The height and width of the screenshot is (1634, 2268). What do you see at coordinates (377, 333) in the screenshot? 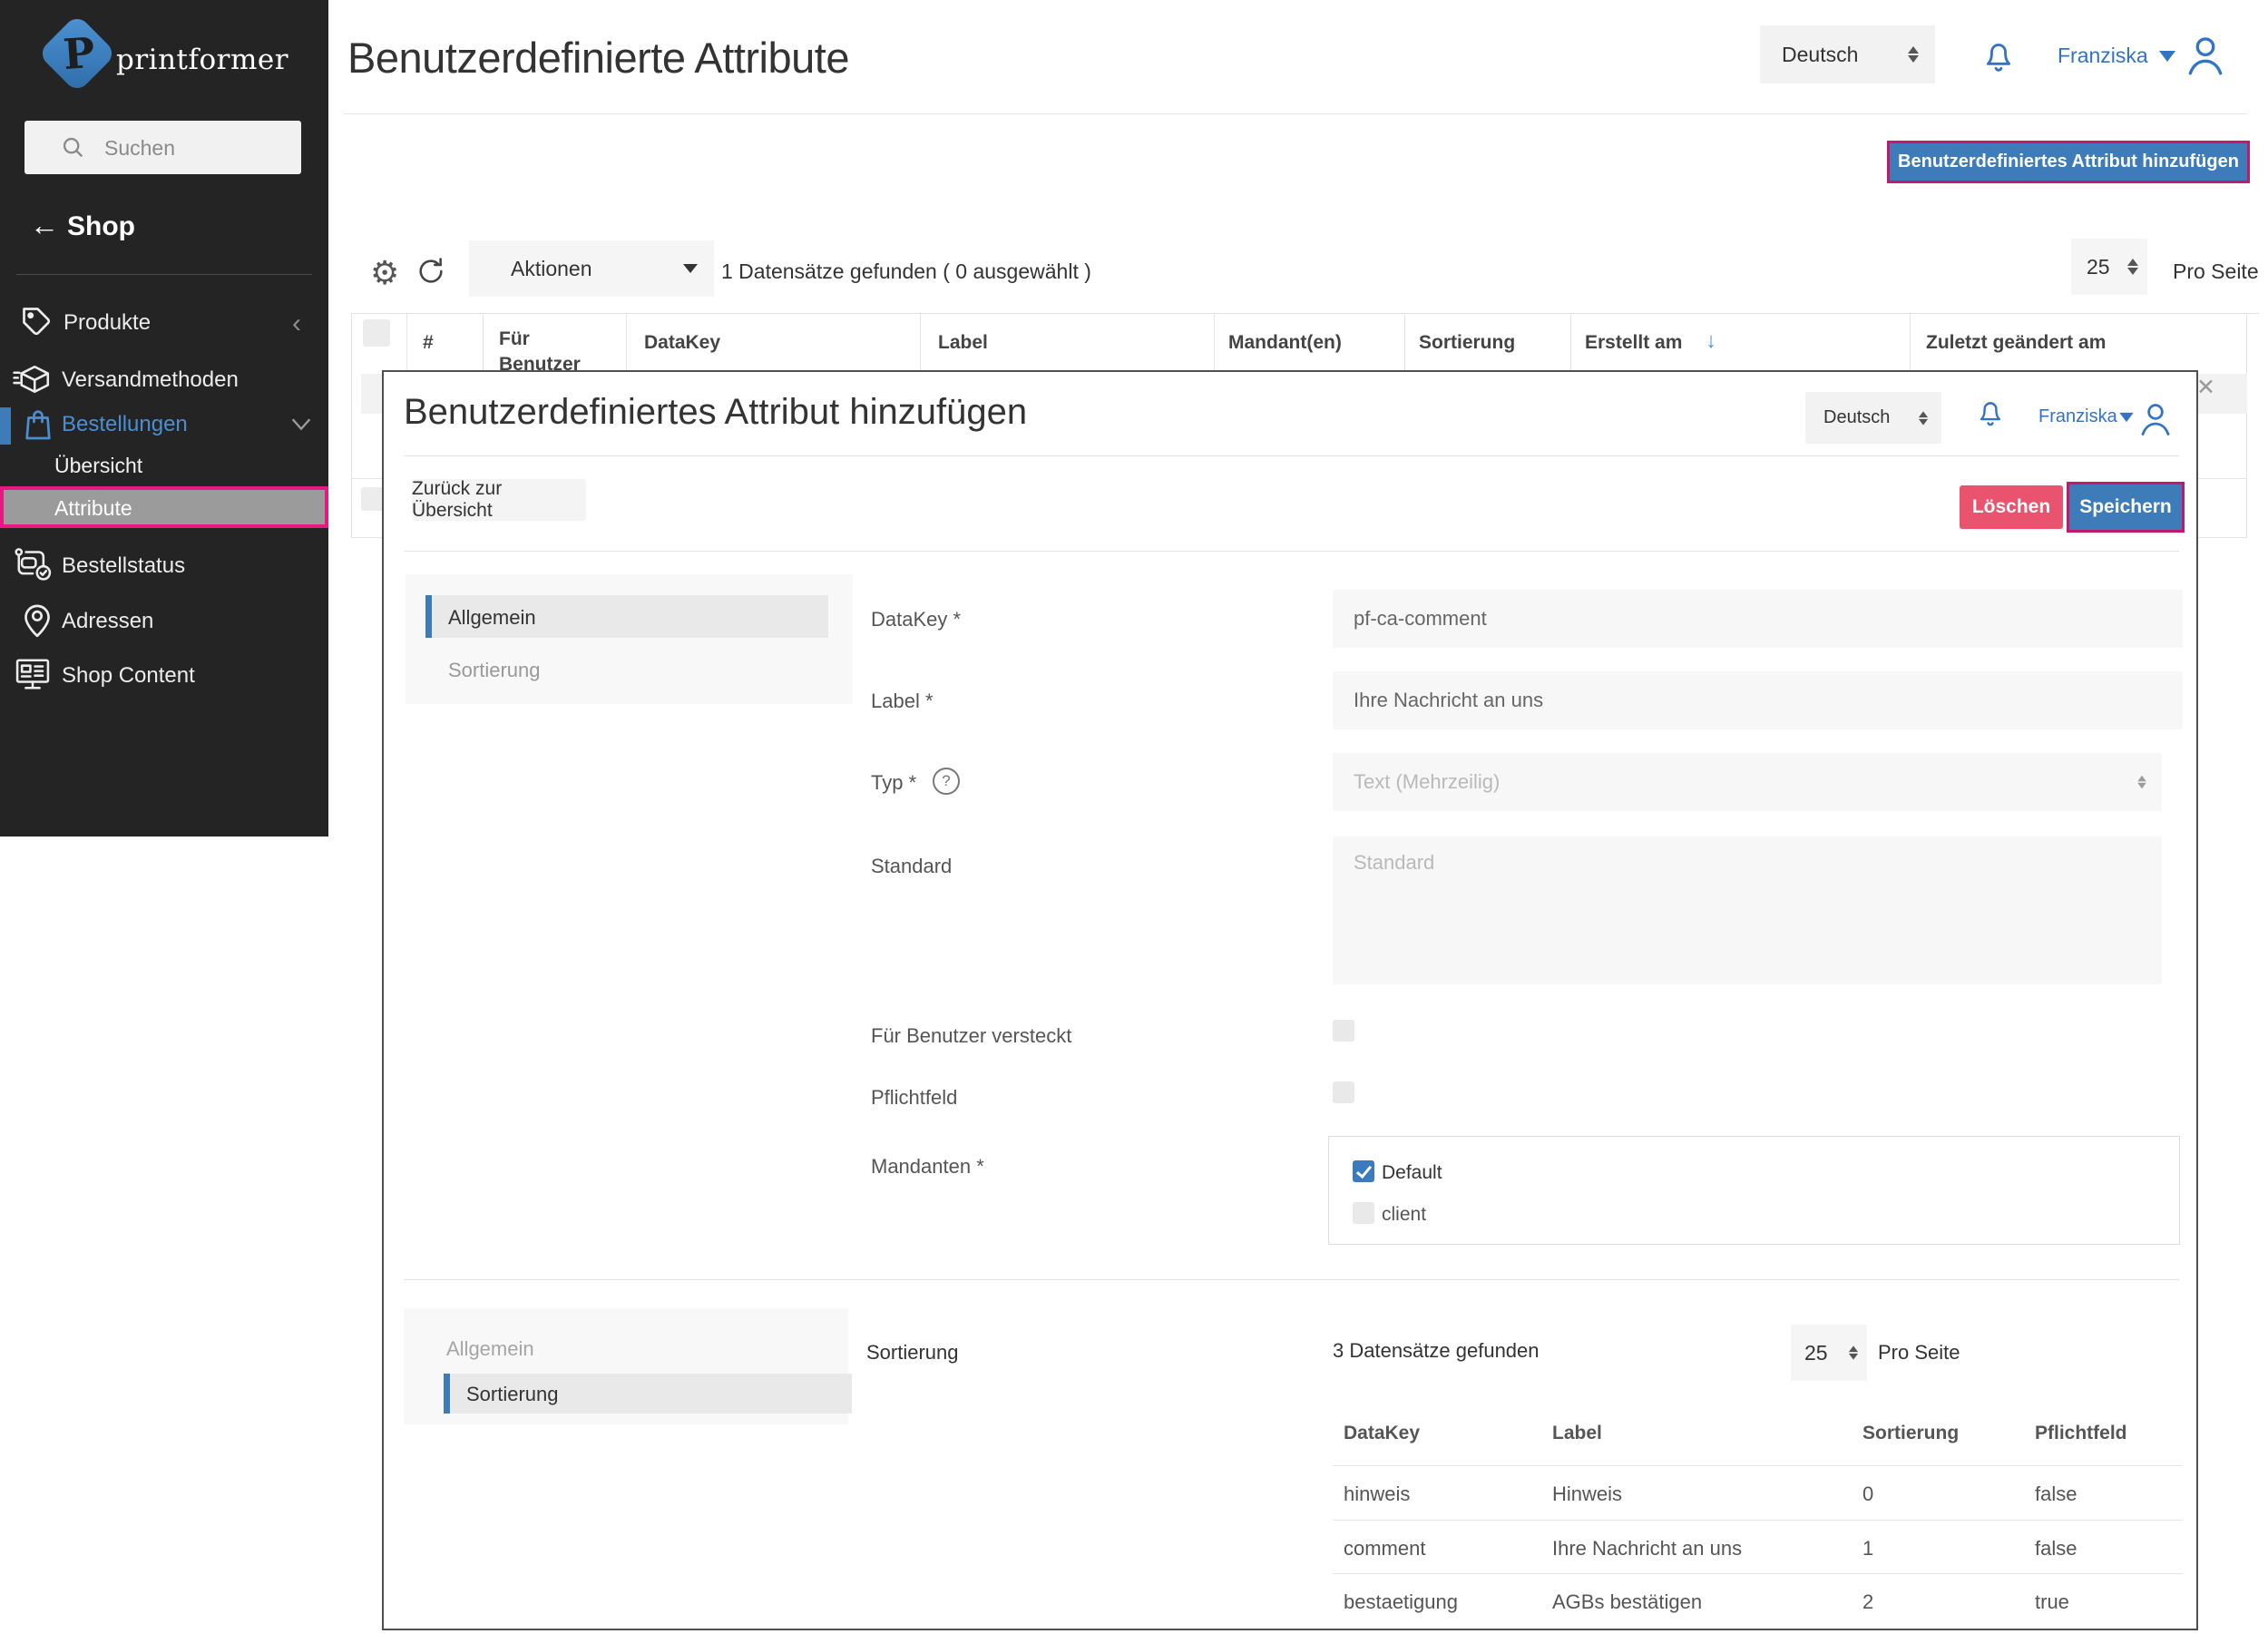
I see `select-all-checkbox` at bounding box center [377, 333].